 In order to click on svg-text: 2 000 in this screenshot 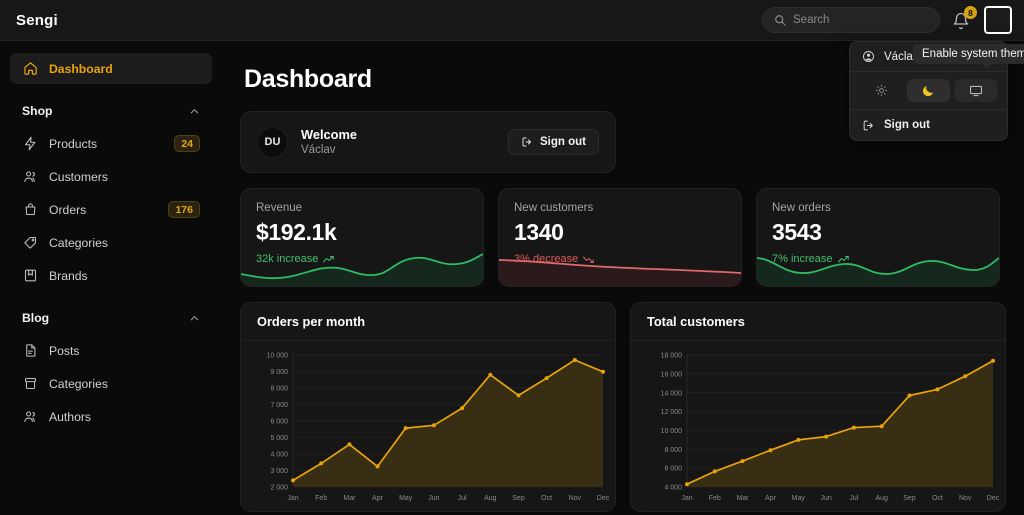, I will do `click(279, 488)`.